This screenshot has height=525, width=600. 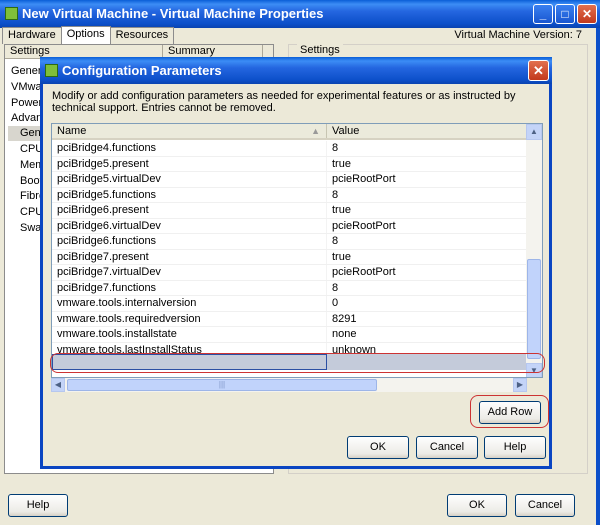 What do you see at coordinates (518, 35) in the screenshot?
I see `vm-version-label: Virtual Machine Version: 7` at bounding box center [518, 35].